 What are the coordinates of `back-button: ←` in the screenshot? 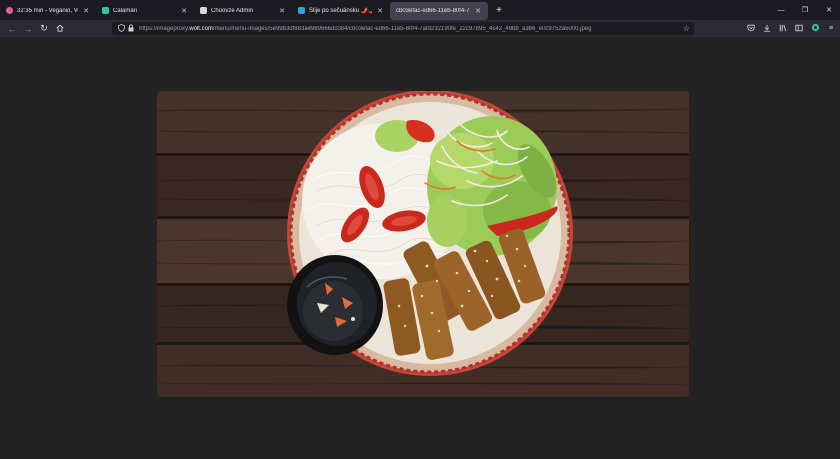 It's located at (12, 29).